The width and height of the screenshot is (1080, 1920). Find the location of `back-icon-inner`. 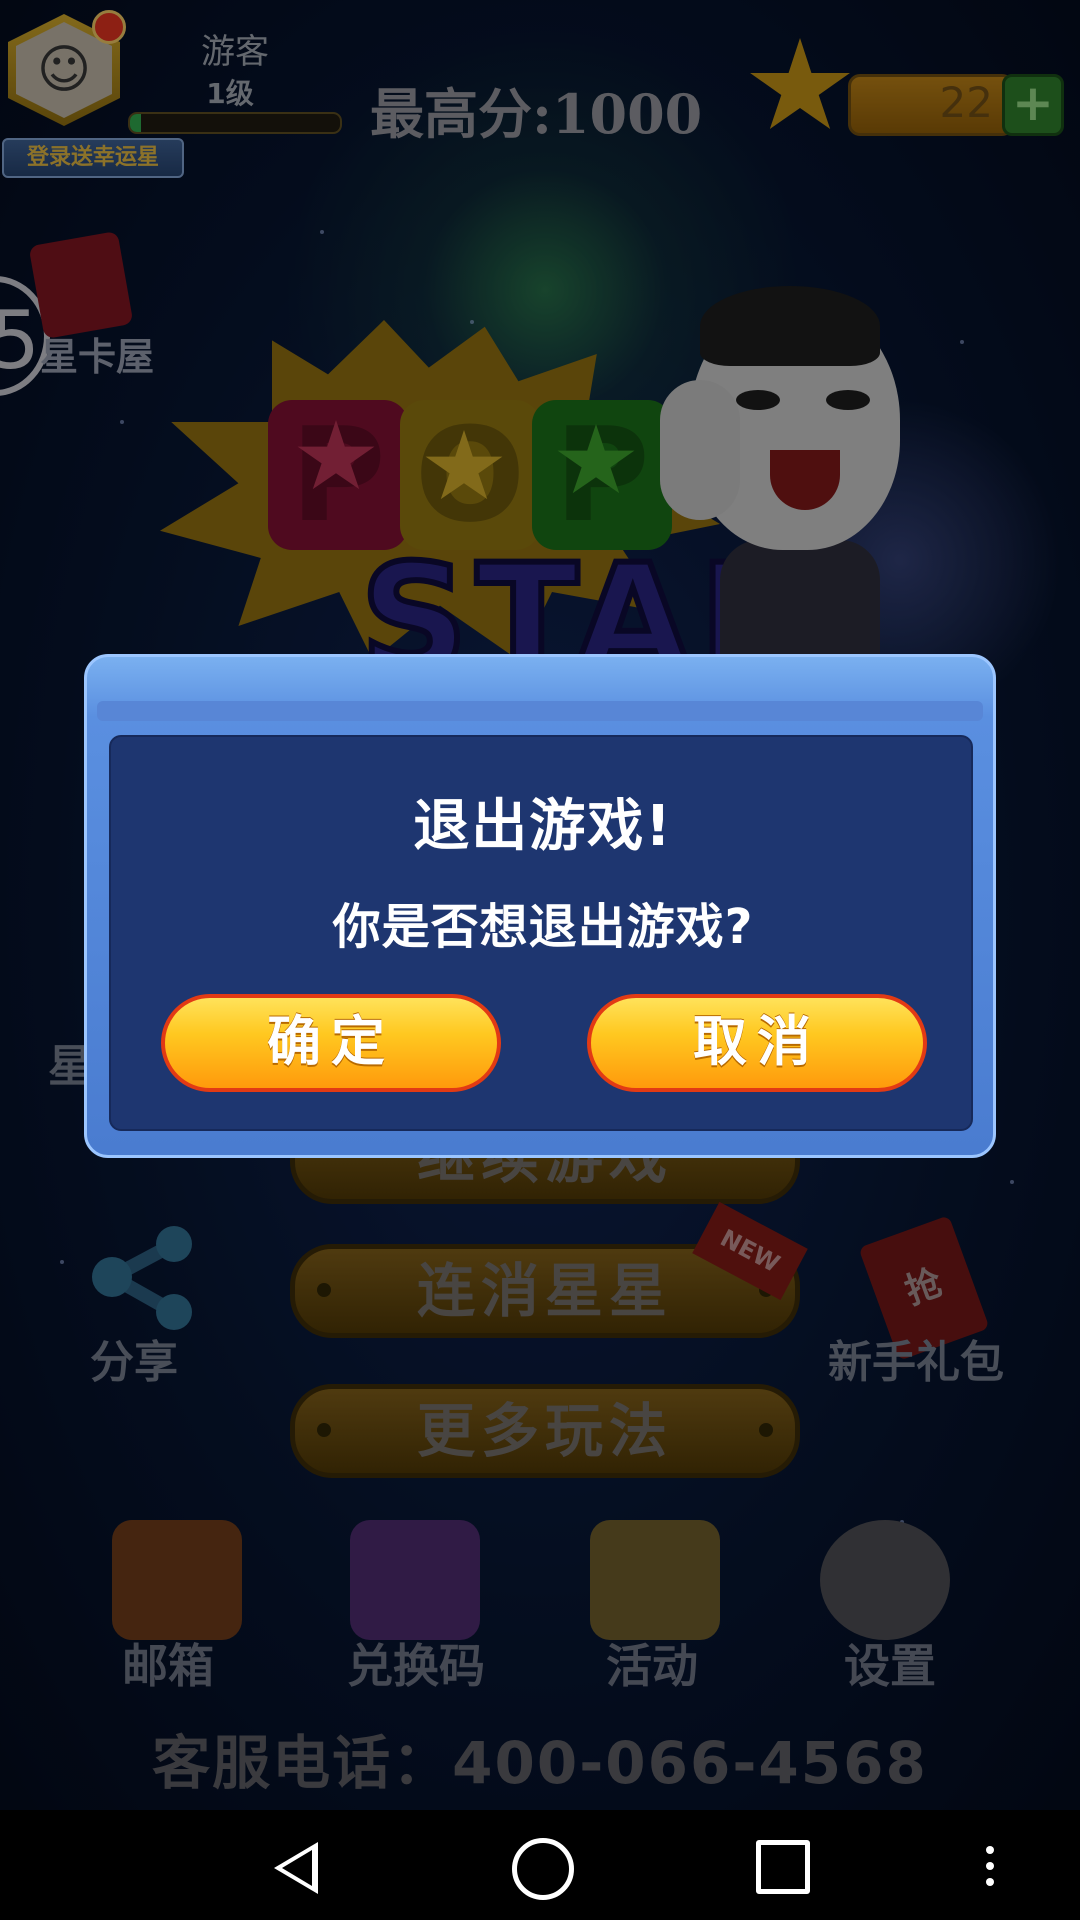

back-icon-inner is located at coordinates (297, 1868).